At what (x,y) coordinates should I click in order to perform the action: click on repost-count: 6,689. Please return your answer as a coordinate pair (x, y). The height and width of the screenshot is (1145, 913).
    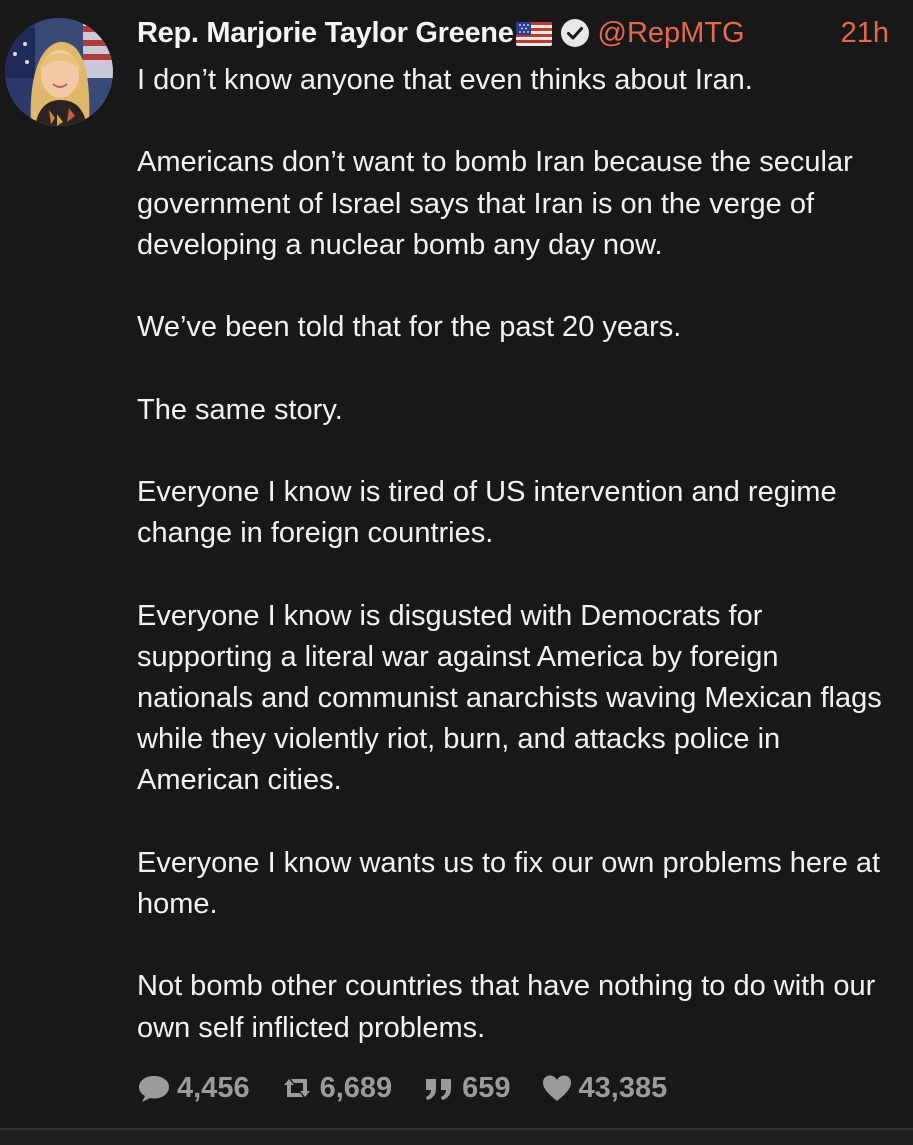
    Looking at the image, I should click on (356, 1087).